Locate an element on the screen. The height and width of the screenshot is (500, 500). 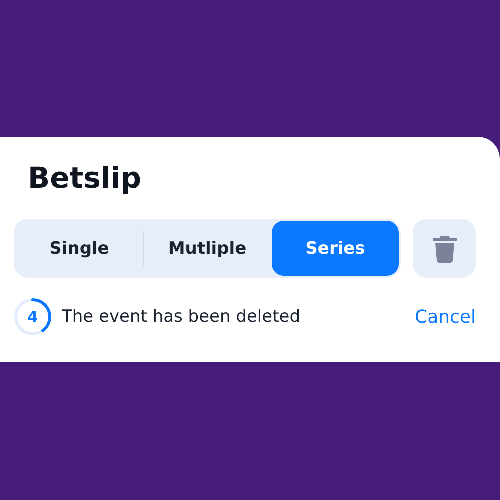
notice-message: The event has been deleted is located at coordinates (182, 317).